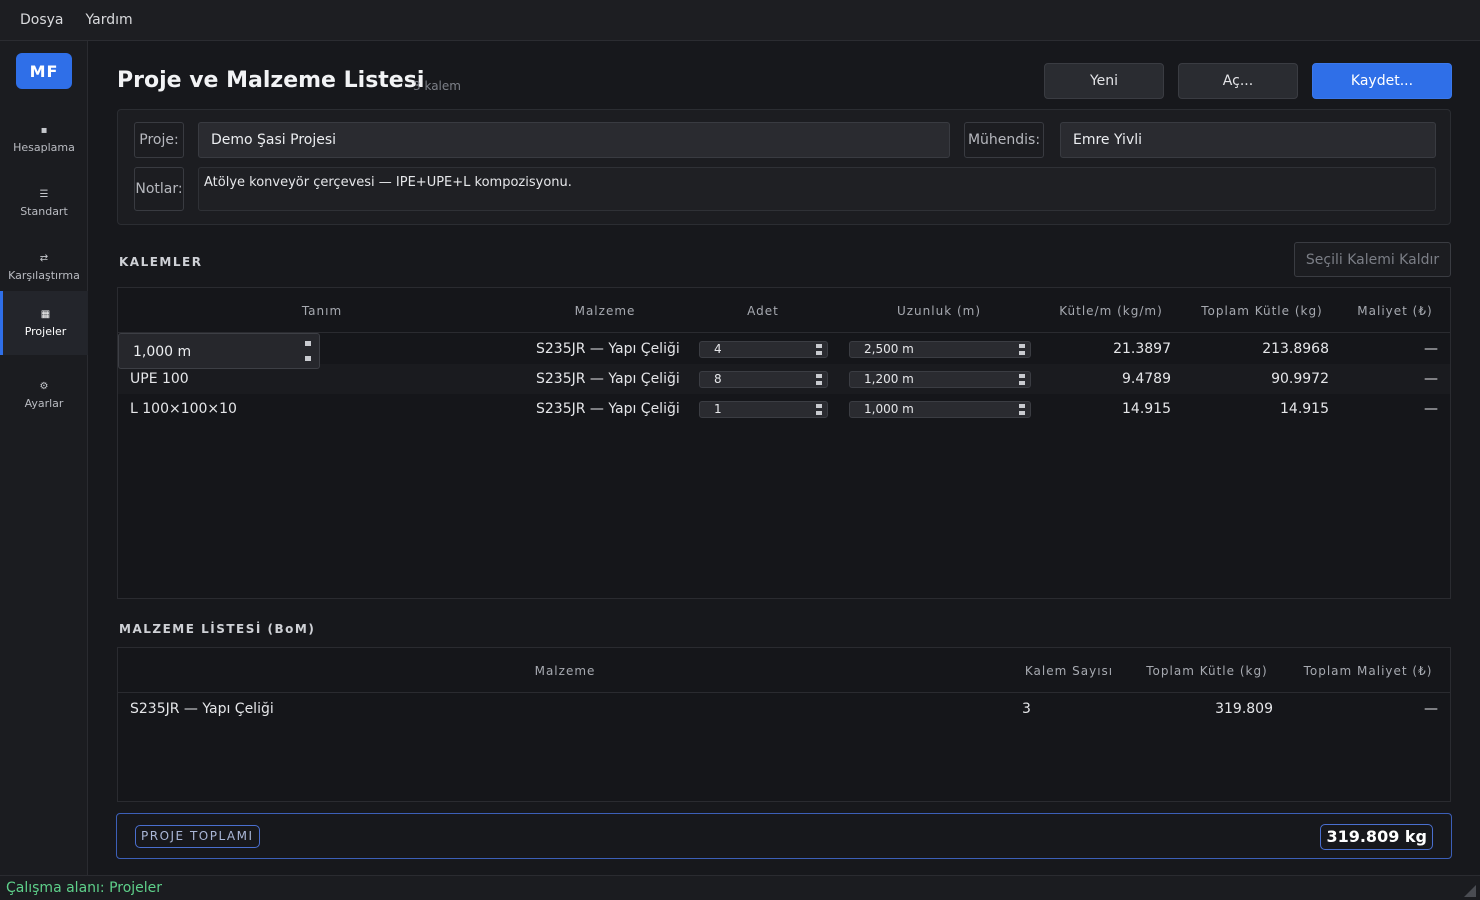 The image size is (1480, 900). What do you see at coordinates (763, 311) in the screenshot?
I see `column-header: Adet` at bounding box center [763, 311].